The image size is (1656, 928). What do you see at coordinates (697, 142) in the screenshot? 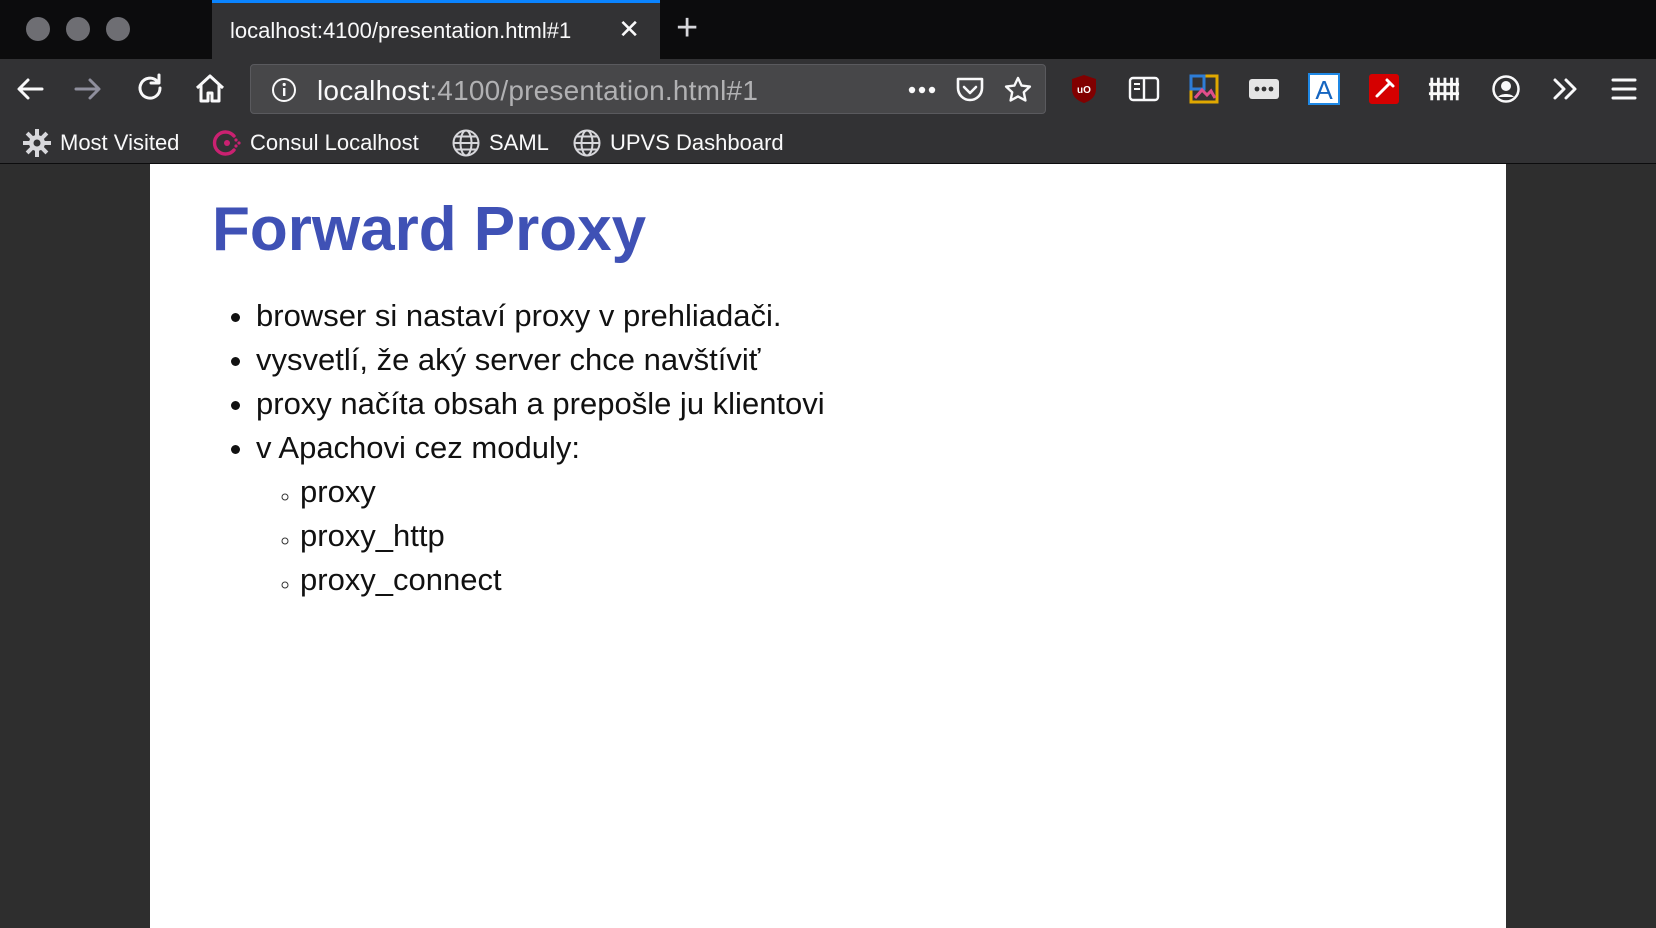
I see `bookmark-label: UPVS Dashboard` at bounding box center [697, 142].